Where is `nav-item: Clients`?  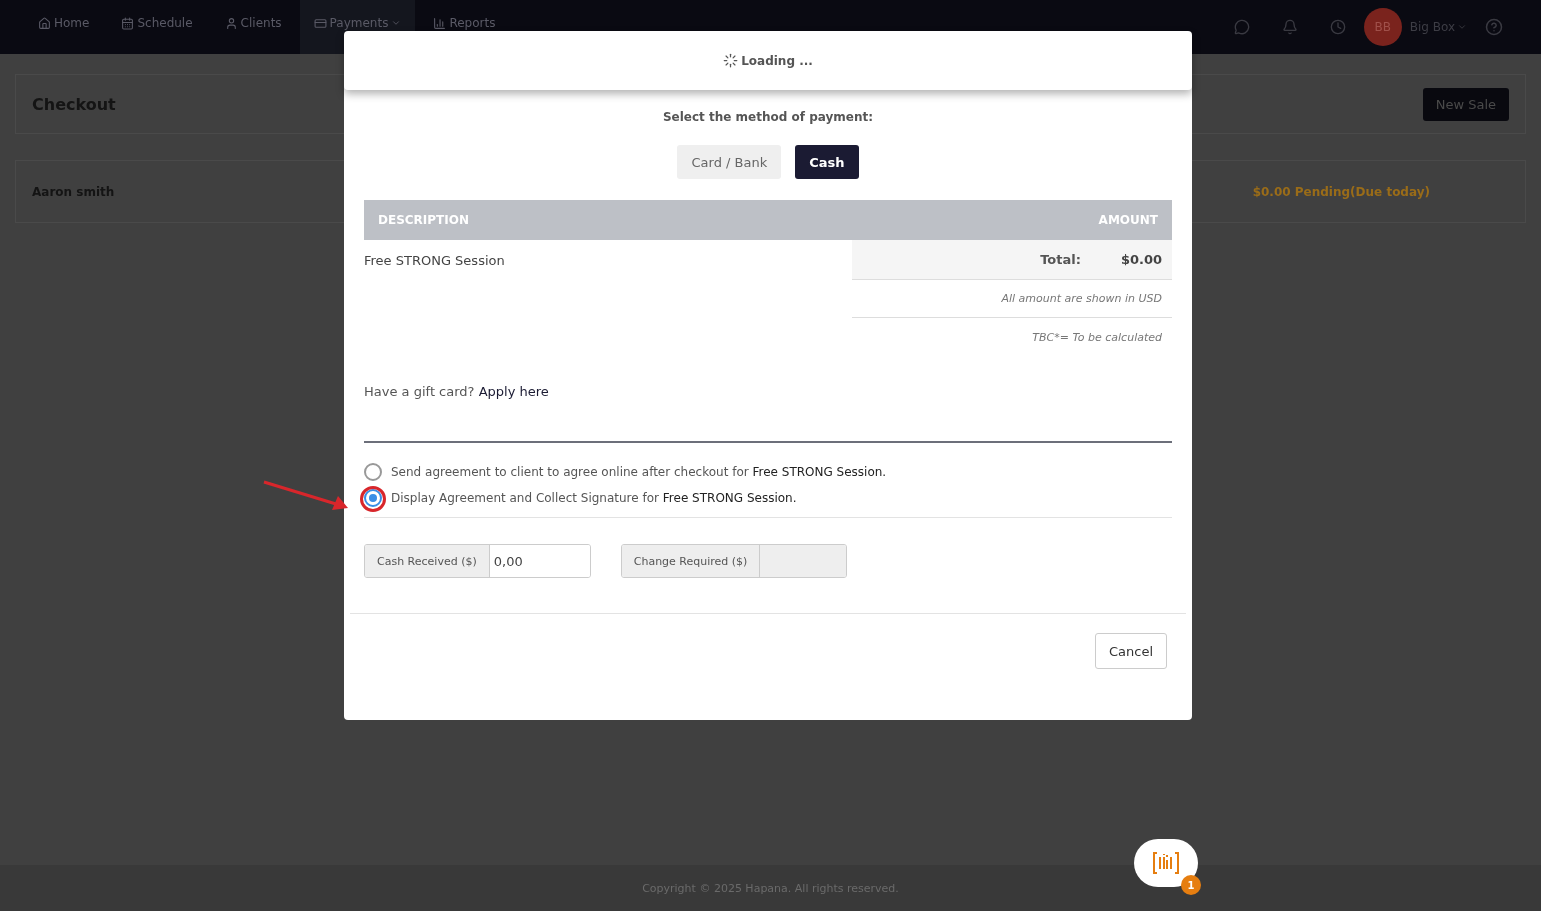 nav-item: Clients is located at coordinates (253, 27).